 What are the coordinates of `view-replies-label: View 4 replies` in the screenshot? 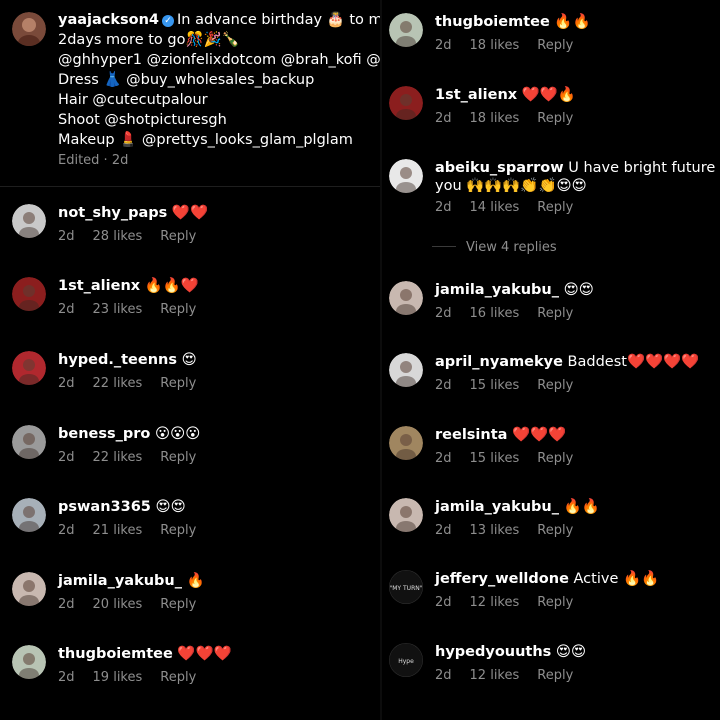 It's located at (511, 247).